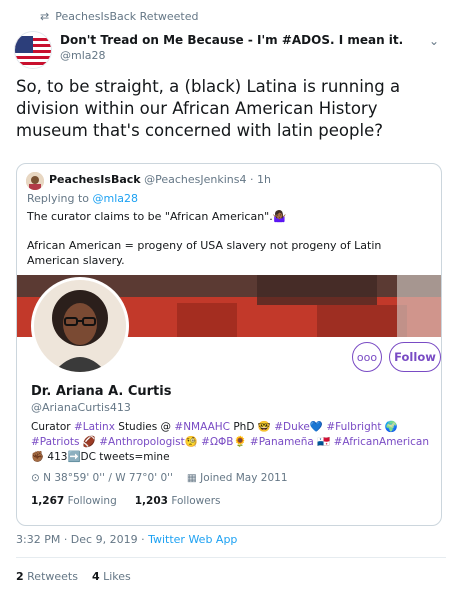 The width and height of the screenshot is (462, 598). Describe the element at coordinates (127, 16) in the screenshot. I see `retweeted-by-label: PeachesIsBack Retweeted` at that location.